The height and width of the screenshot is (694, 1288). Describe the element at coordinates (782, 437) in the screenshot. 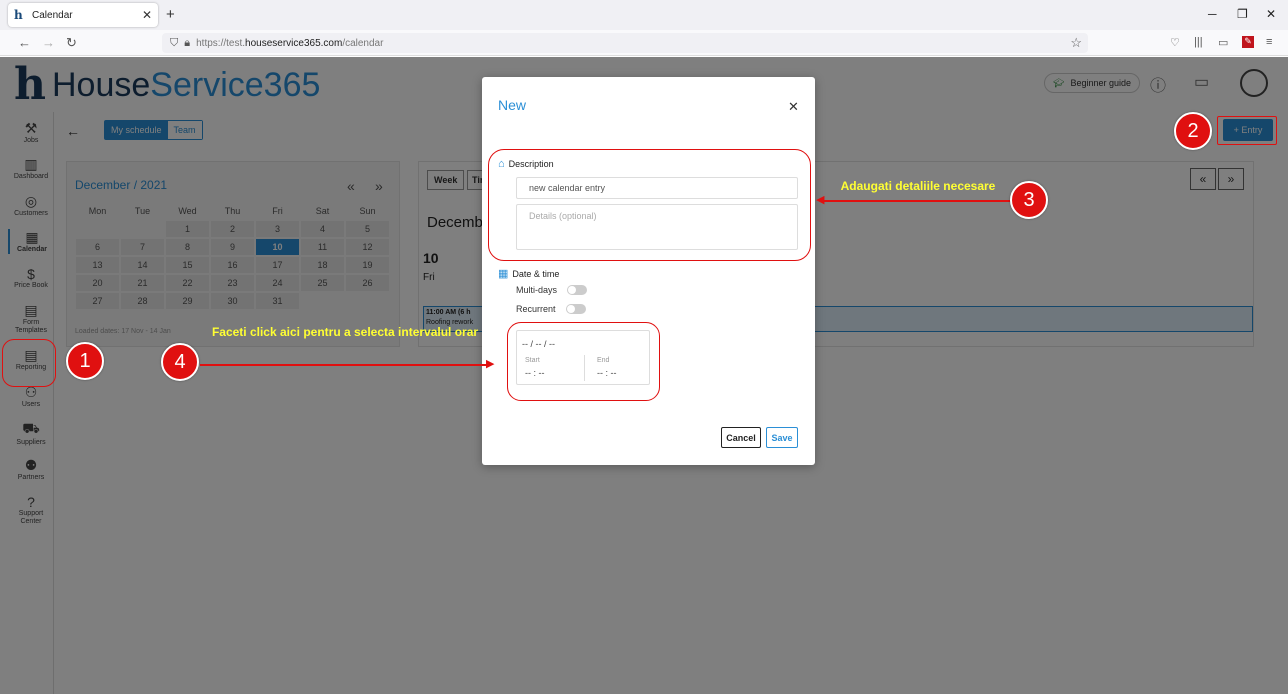

I see `save-button: Save` at that location.